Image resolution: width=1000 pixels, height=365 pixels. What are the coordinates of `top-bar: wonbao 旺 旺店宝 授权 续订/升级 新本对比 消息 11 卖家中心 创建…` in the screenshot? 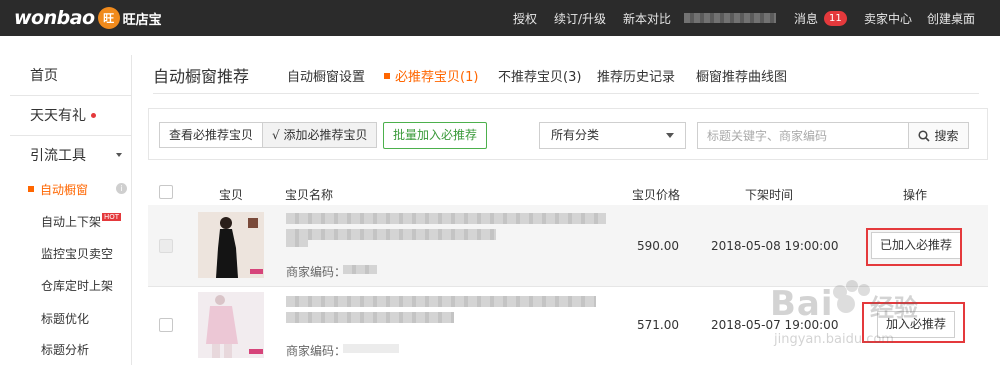 It's located at (500, 18).